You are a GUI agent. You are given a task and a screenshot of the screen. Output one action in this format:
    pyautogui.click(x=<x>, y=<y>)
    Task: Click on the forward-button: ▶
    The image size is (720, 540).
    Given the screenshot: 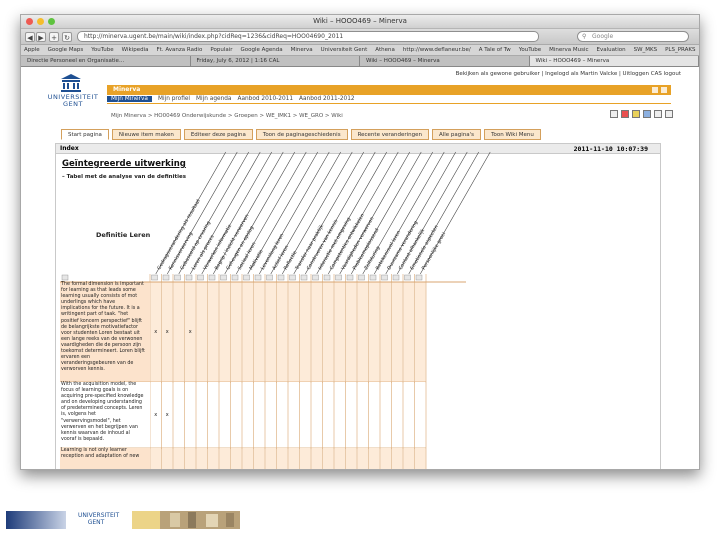 What is the action you would take?
    pyautogui.click(x=41, y=37)
    